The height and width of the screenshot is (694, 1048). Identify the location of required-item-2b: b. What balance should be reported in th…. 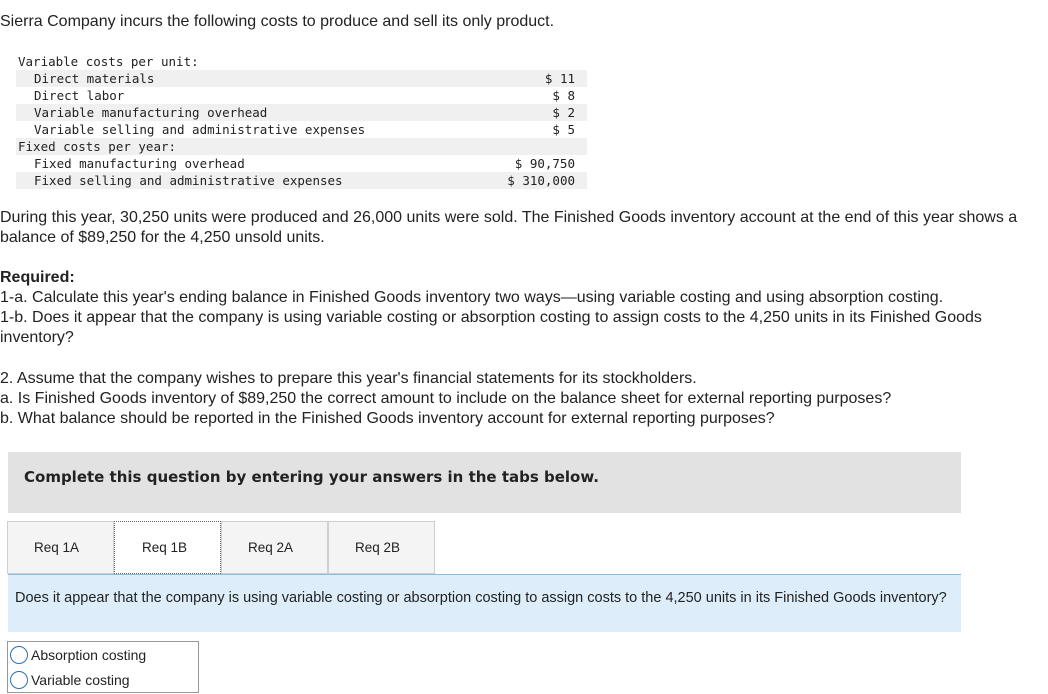
(387, 418).